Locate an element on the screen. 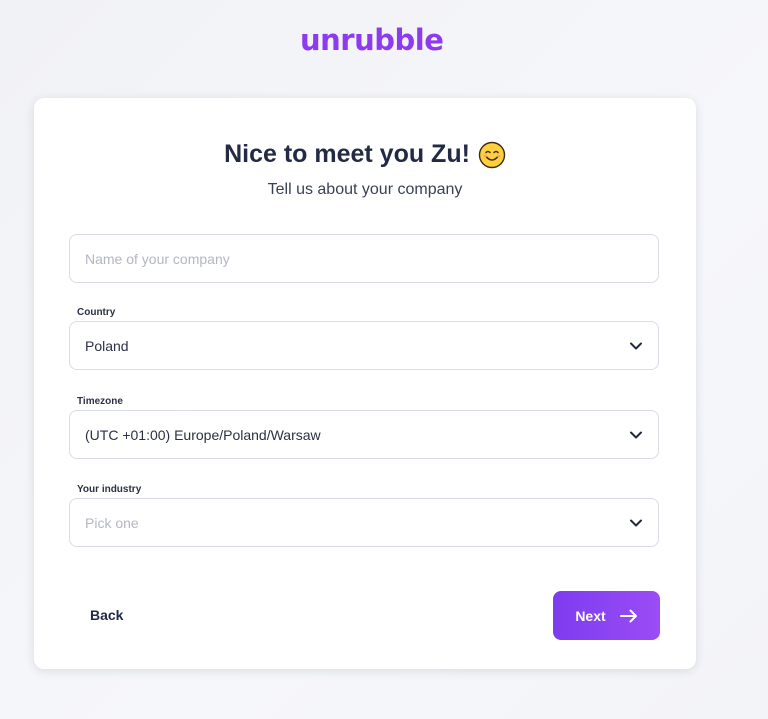 This screenshot has width=768, height=719. country-label: Country is located at coordinates (96, 312).